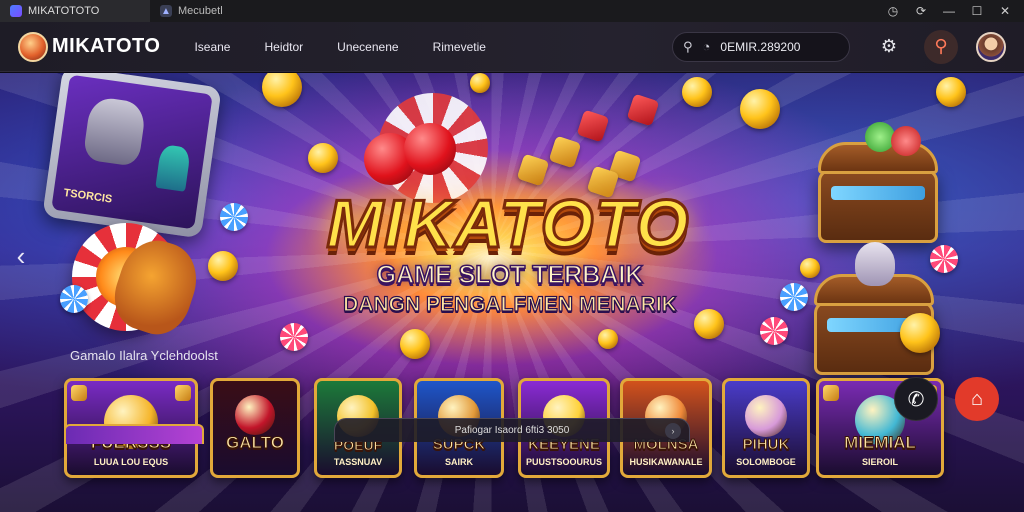  What do you see at coordinates (880, 443) in the screenshot?
I see `game-title: MIEMIAL` at bounding box center [880, 443].